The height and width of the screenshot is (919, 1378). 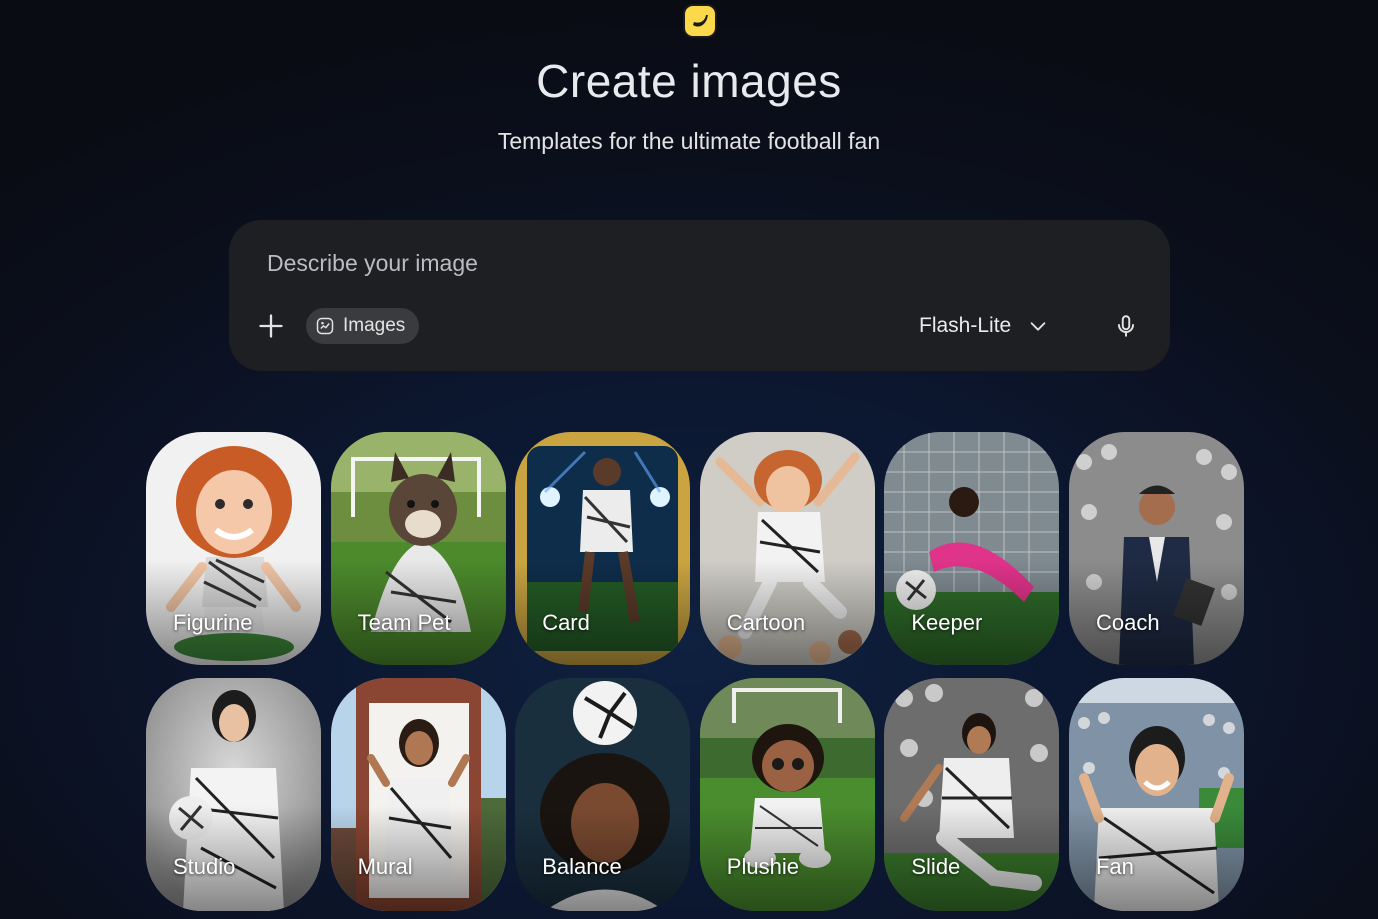 I want to click on template-tile-balance: Balance, so click(x=603, y=794).